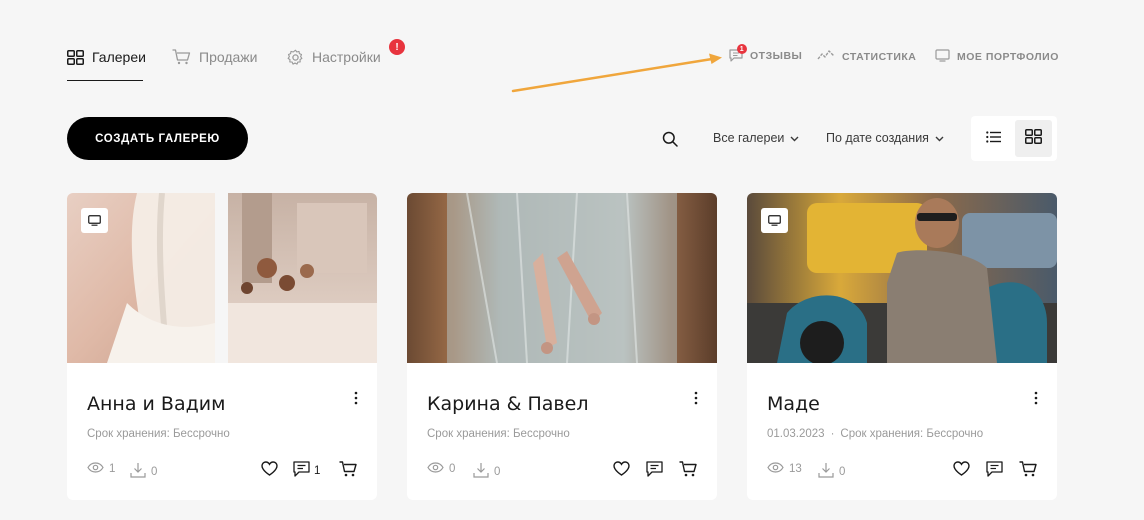  Describe the element at coordinates (112, 469) in the screenshot. I see `views-count: 1` at that location.